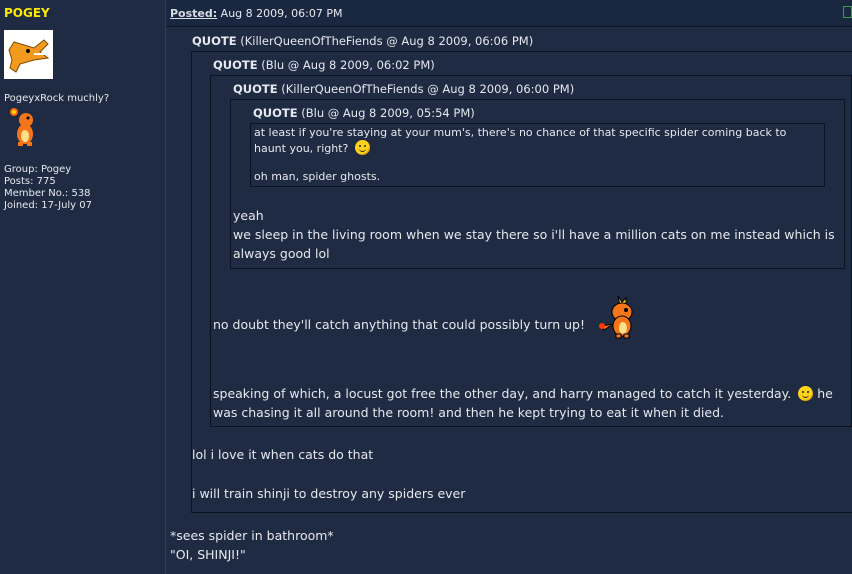  I want to click on quote-meta: (Blu @ Aug 8 2009, 06:02 PM), so click(348, 65).